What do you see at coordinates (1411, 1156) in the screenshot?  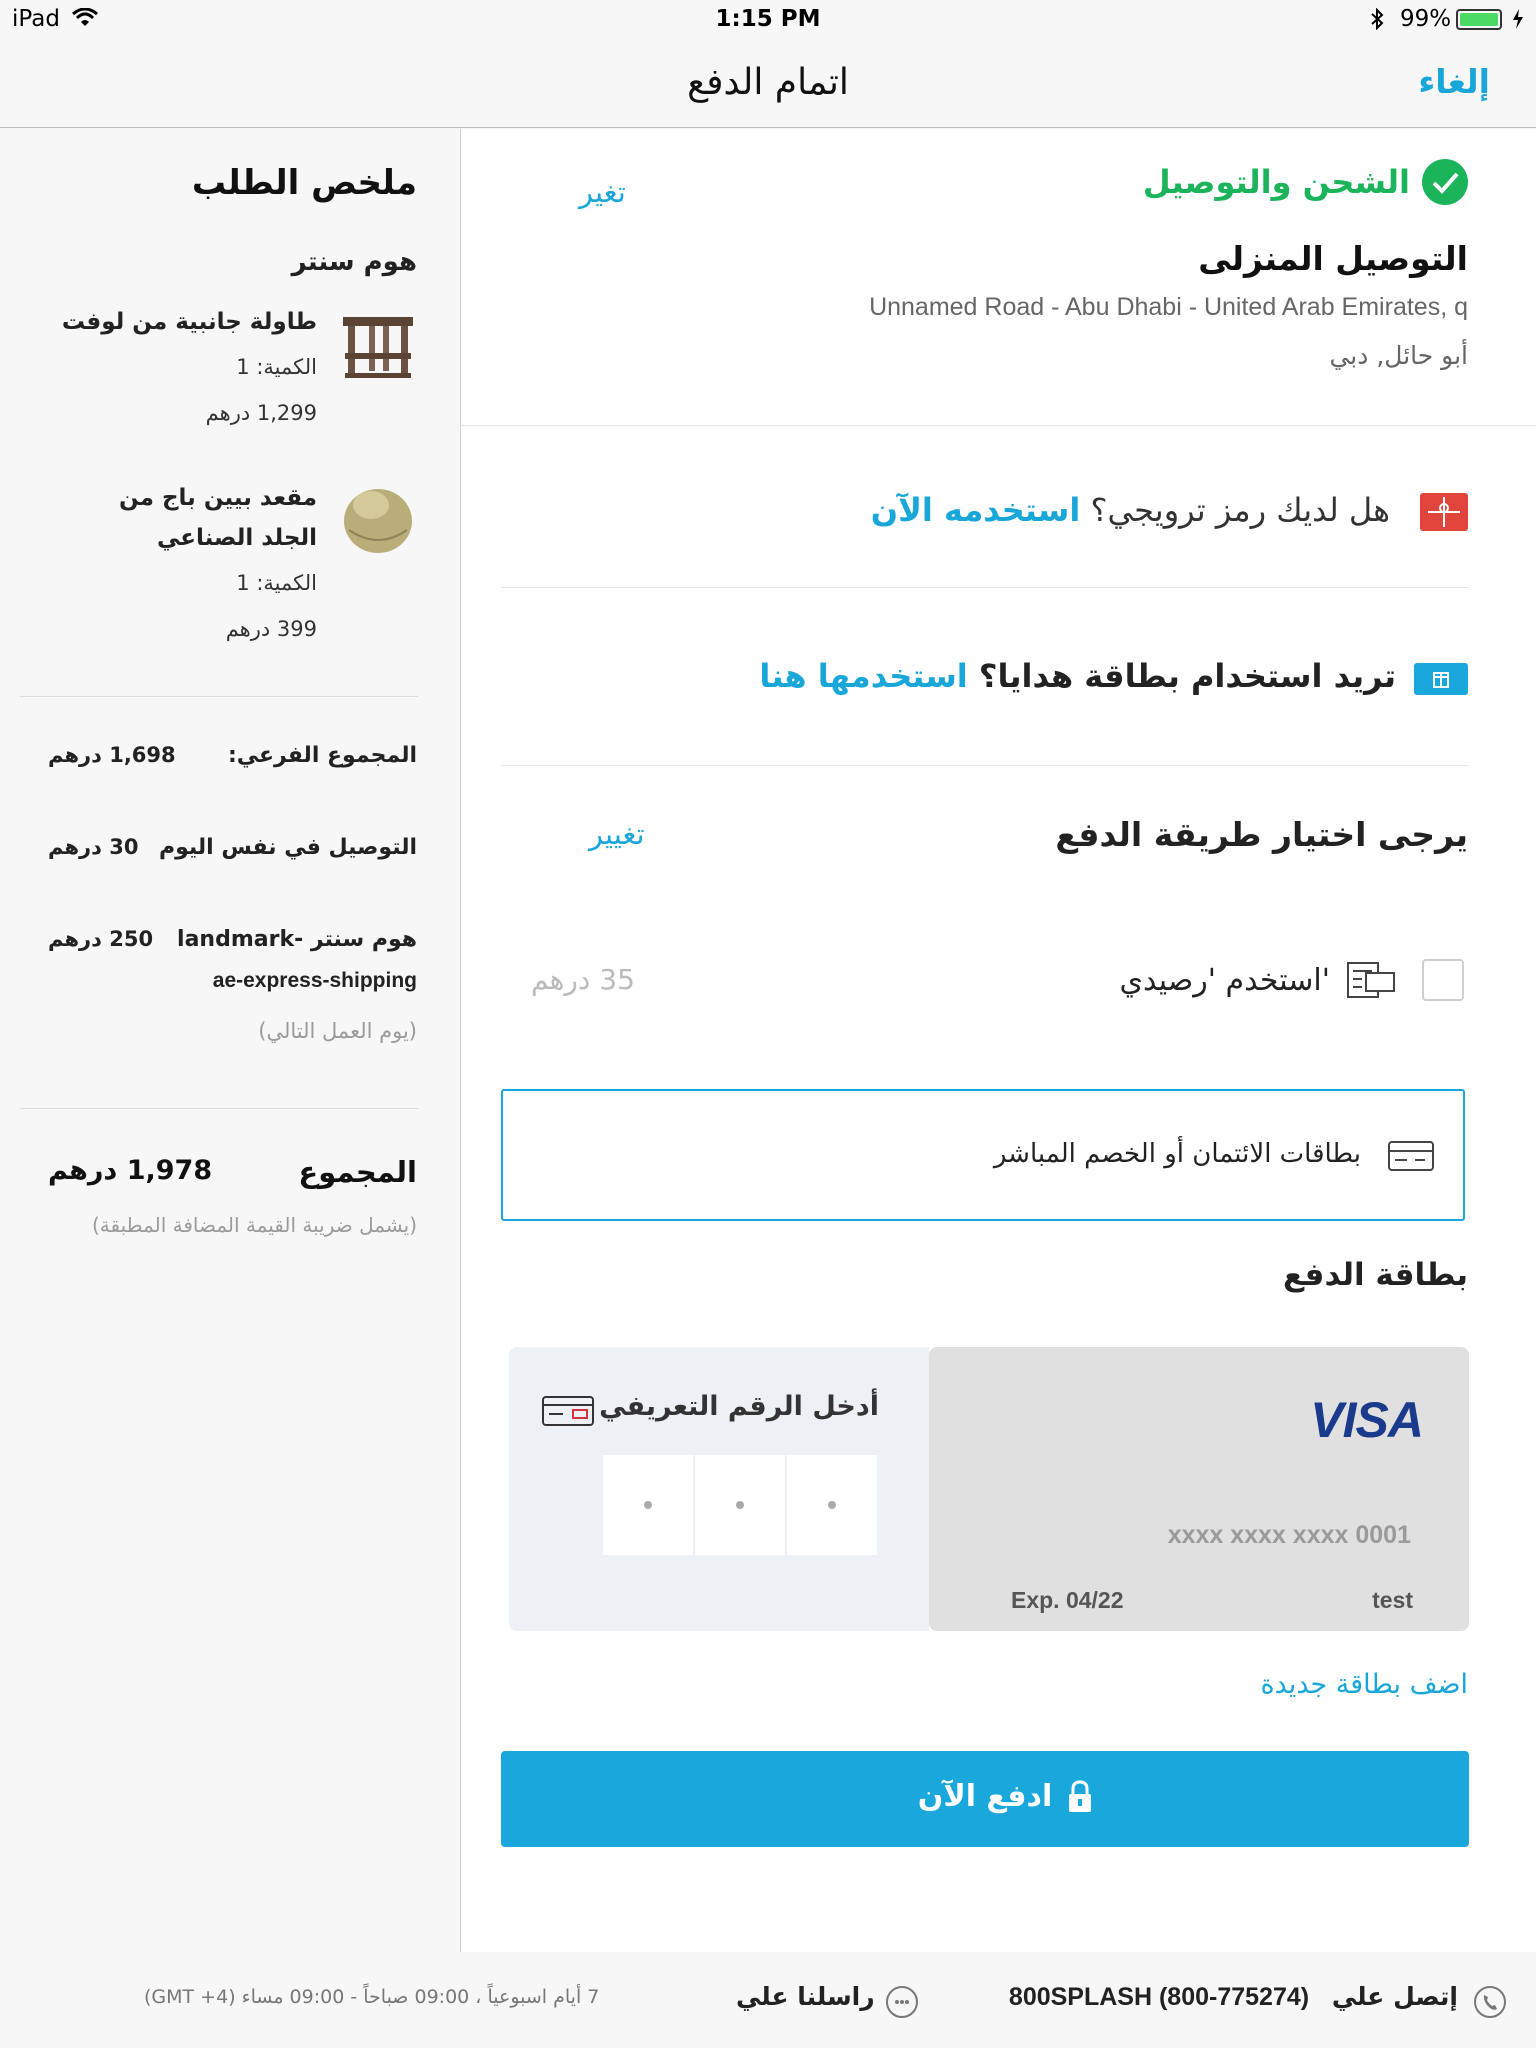 I see `credit-card-icon` at bounding box center [1411, 1156].